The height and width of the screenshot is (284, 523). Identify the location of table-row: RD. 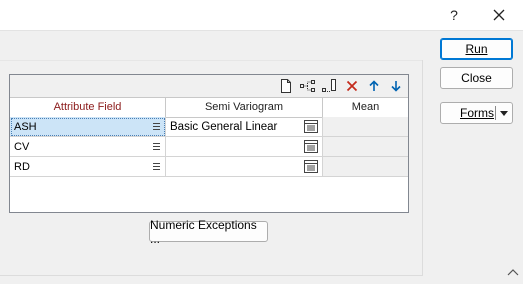
(209, 167).